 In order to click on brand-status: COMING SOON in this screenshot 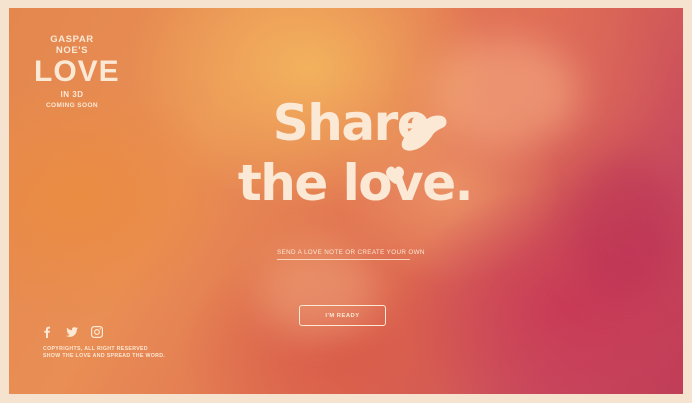, I will do `click(72, 105)`.